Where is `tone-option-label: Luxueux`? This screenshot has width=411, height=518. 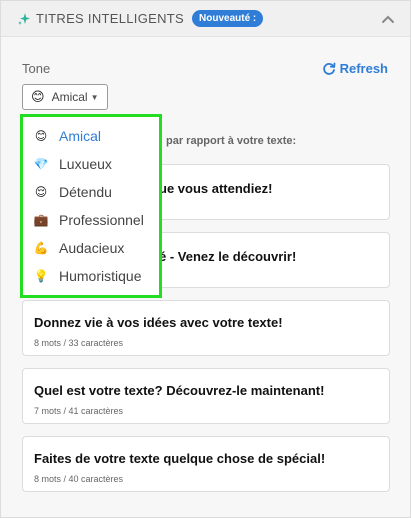 tone-option-label: Luxueux is located at coordinates (85, 164).